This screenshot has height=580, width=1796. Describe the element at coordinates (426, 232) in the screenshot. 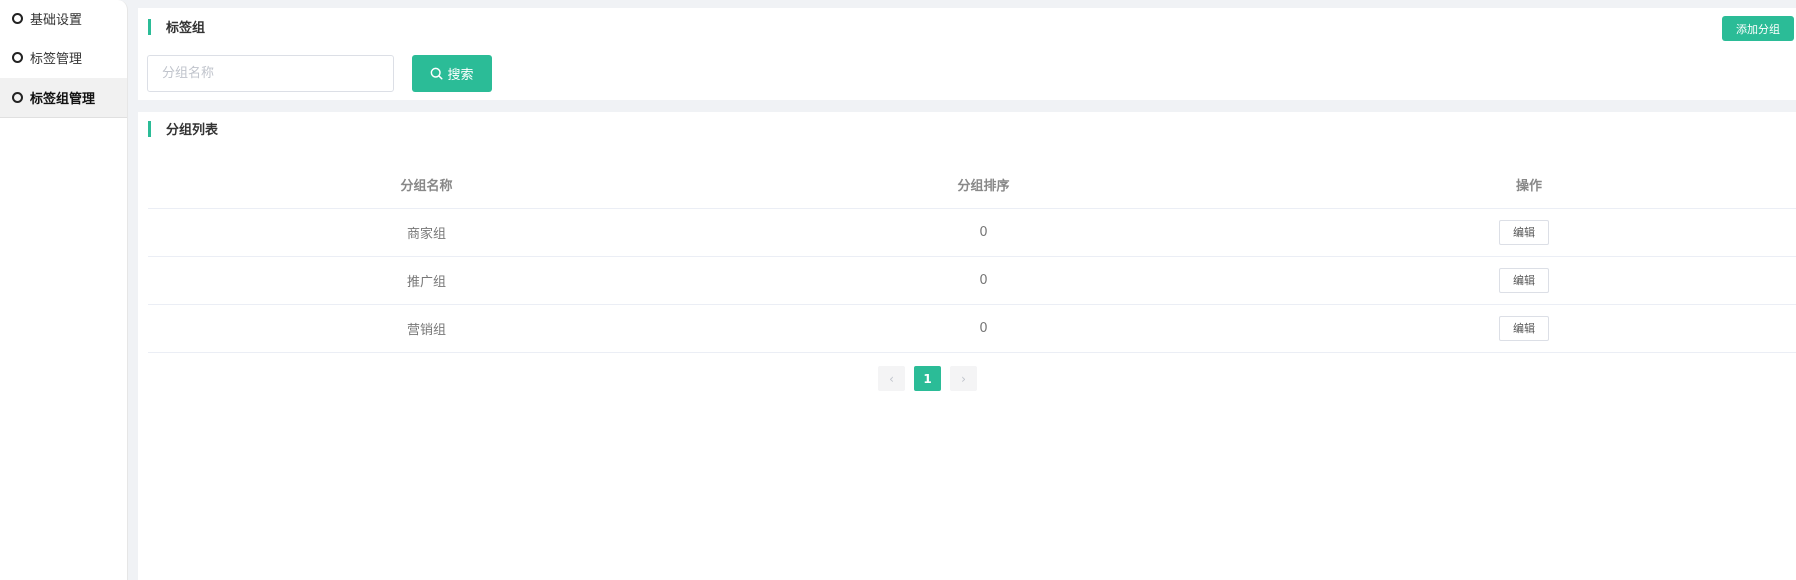

I see `cell-group-name: 商家组` at that location.